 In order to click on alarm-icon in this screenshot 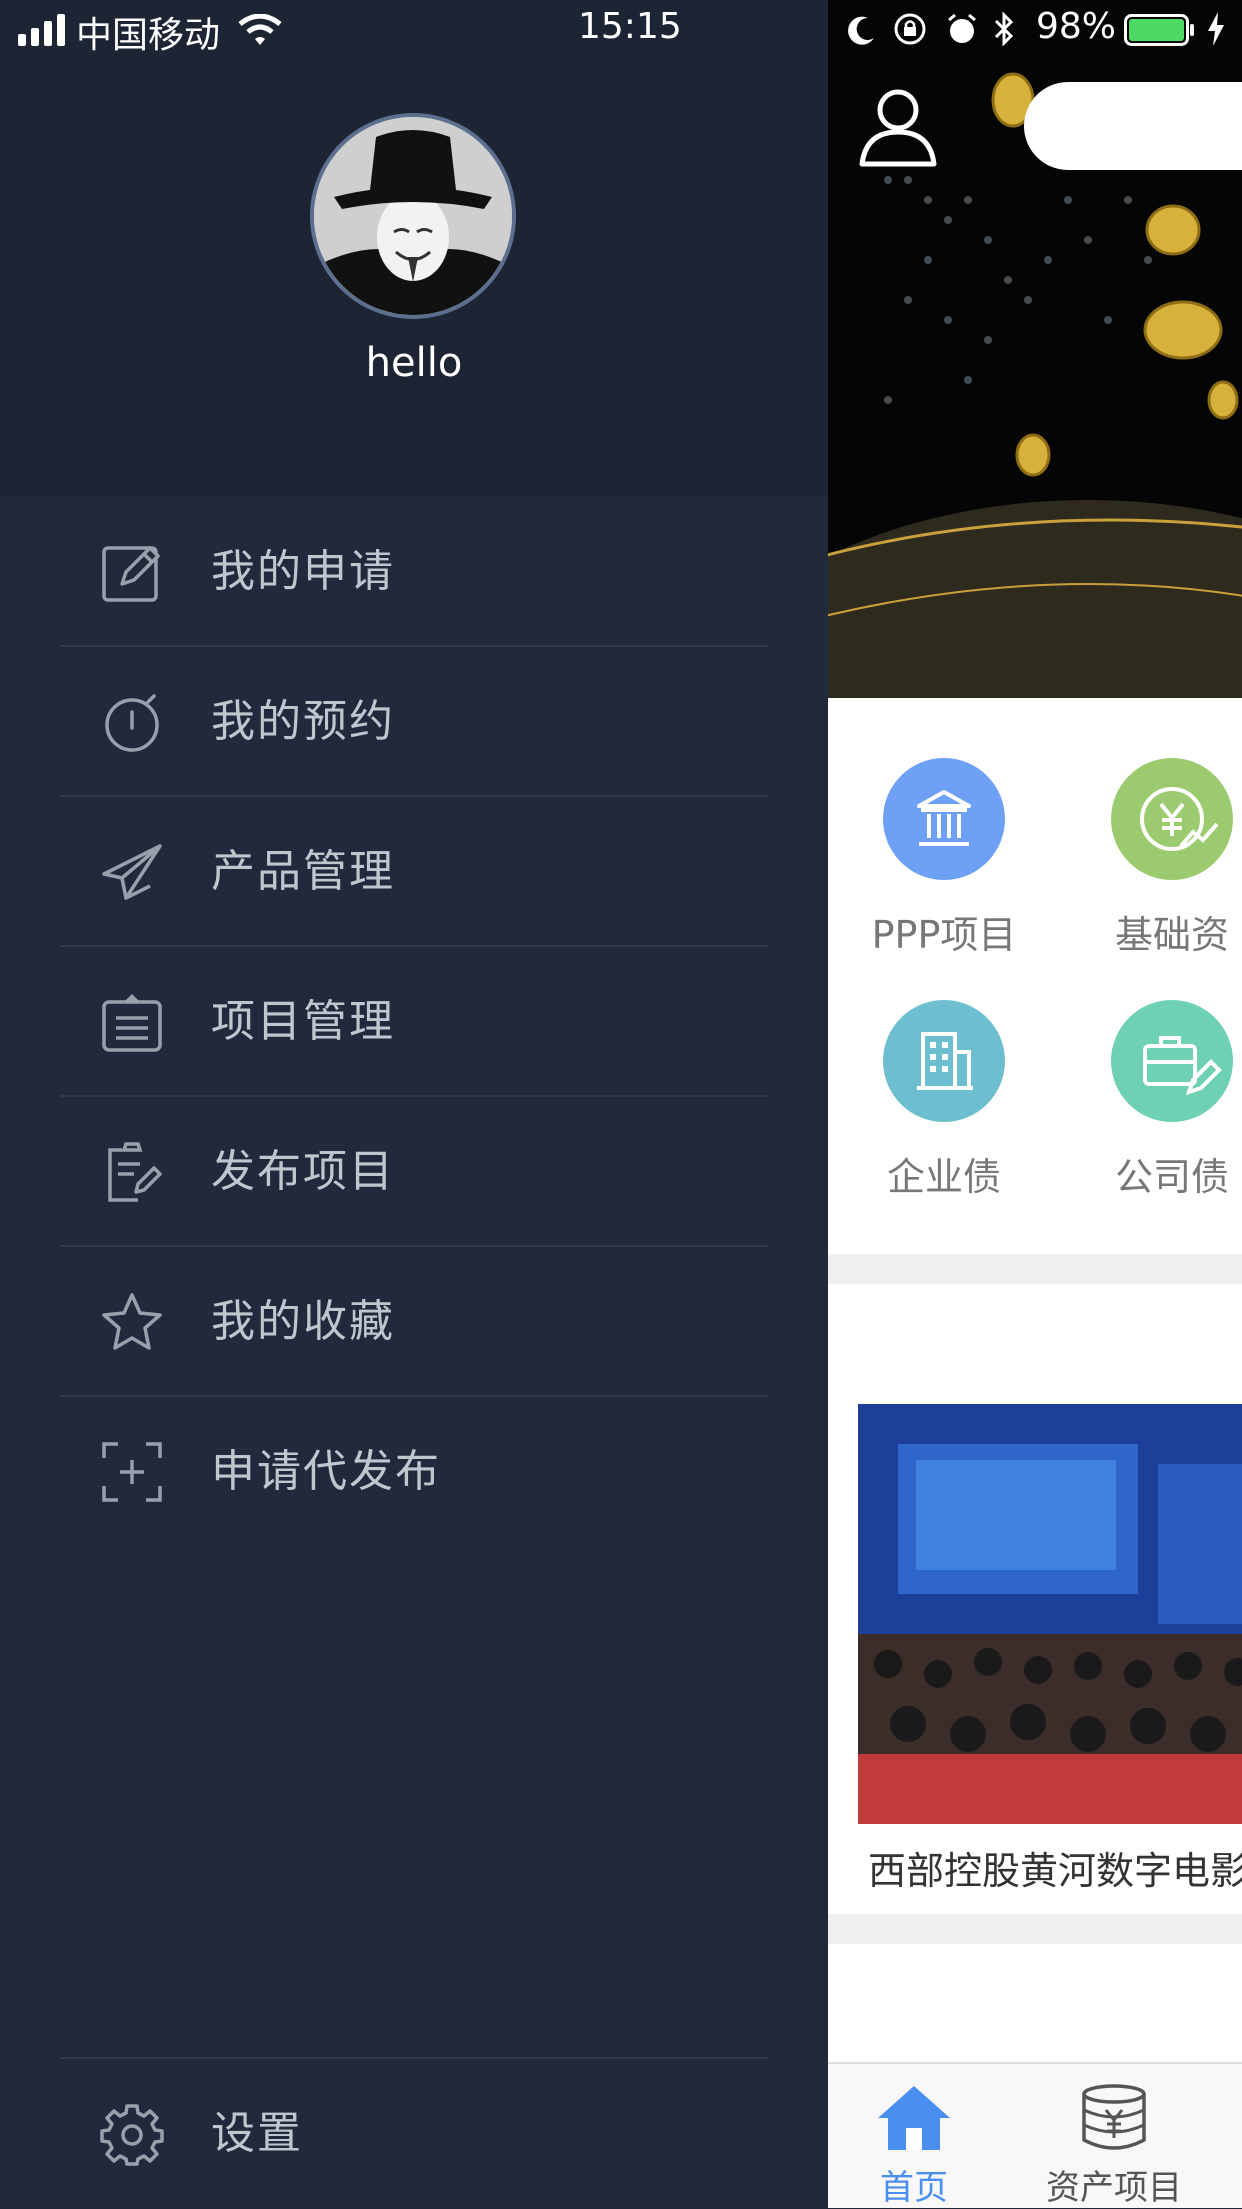, I will do `click(962, 28)`.